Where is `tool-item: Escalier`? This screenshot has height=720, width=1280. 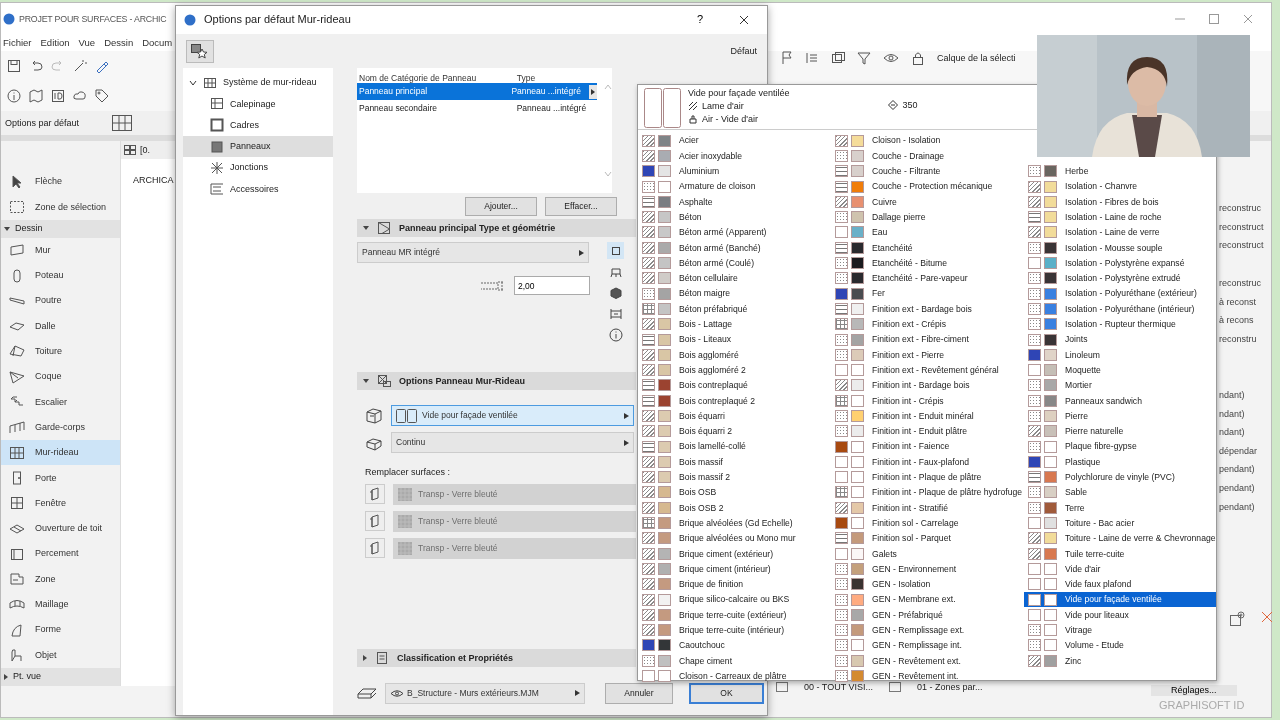
tool-item: Escalier is located at coordinates (60, 402).